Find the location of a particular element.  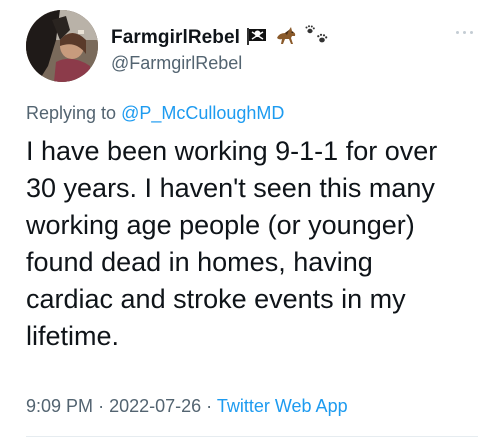

avatar is located at coordinates (62, 46).